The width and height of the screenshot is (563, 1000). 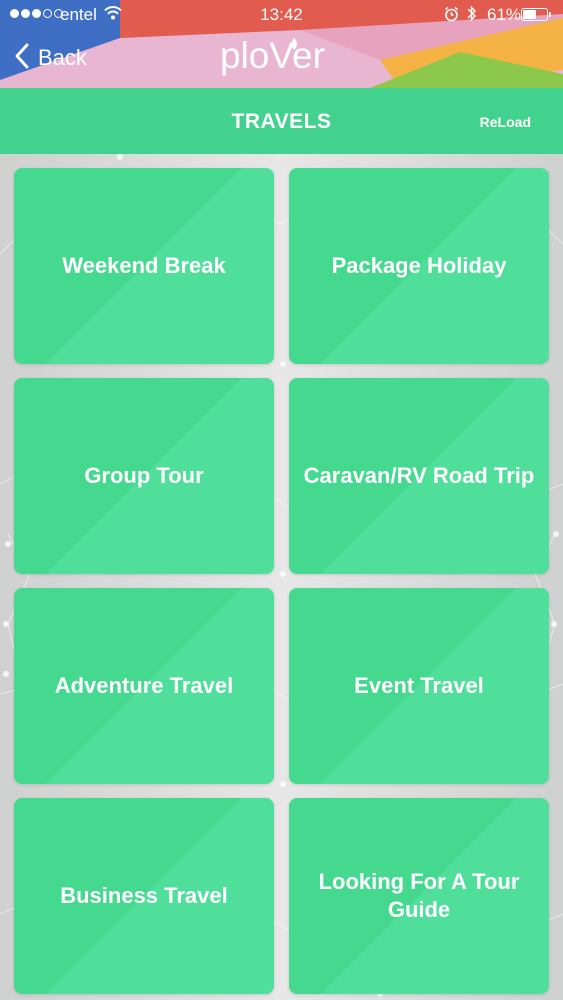 What do you see at coordinates (471, 16) in the screenshot?
I see `bluetooth-icon` at bounding box center [471, 16].